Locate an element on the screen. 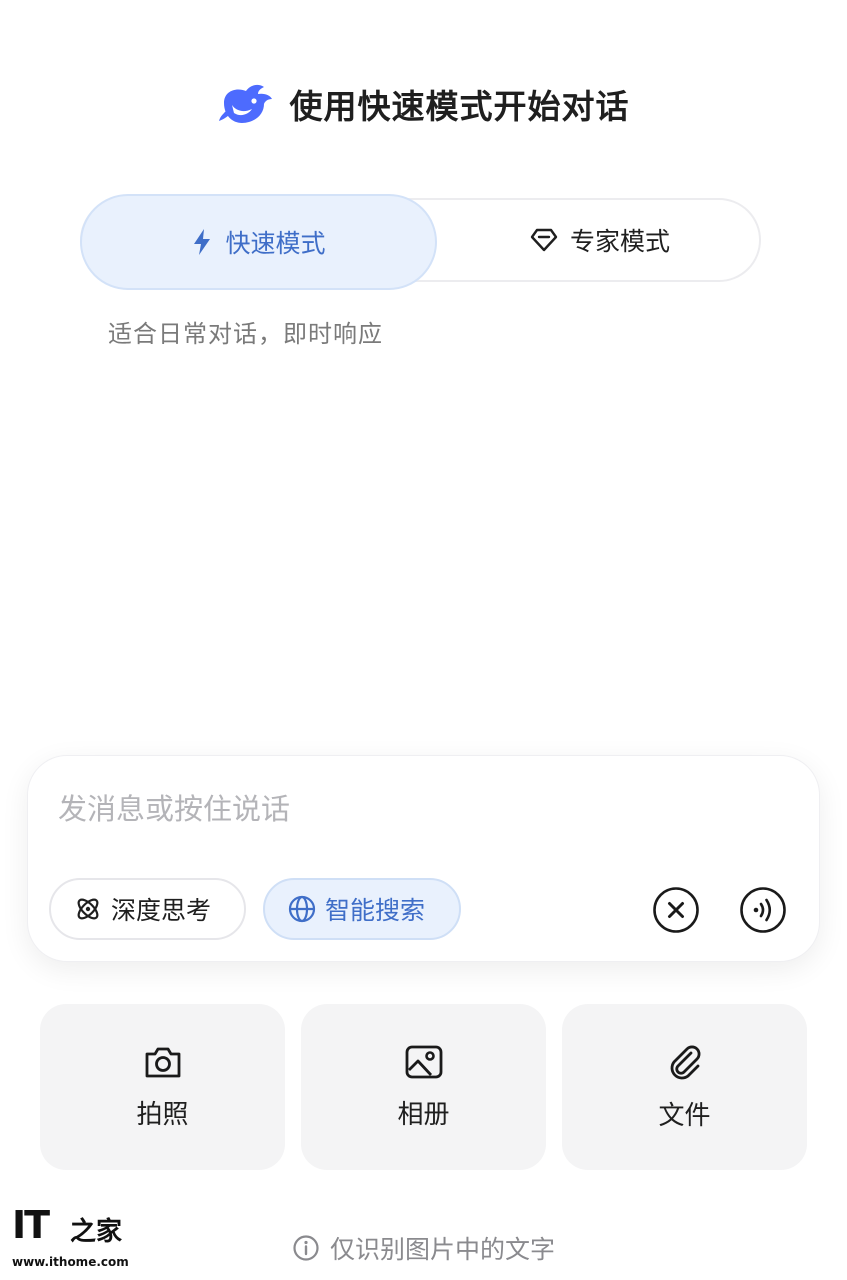 This screenshot has height=1280, width=847. globe-icon is located at coordinates (302, 909).